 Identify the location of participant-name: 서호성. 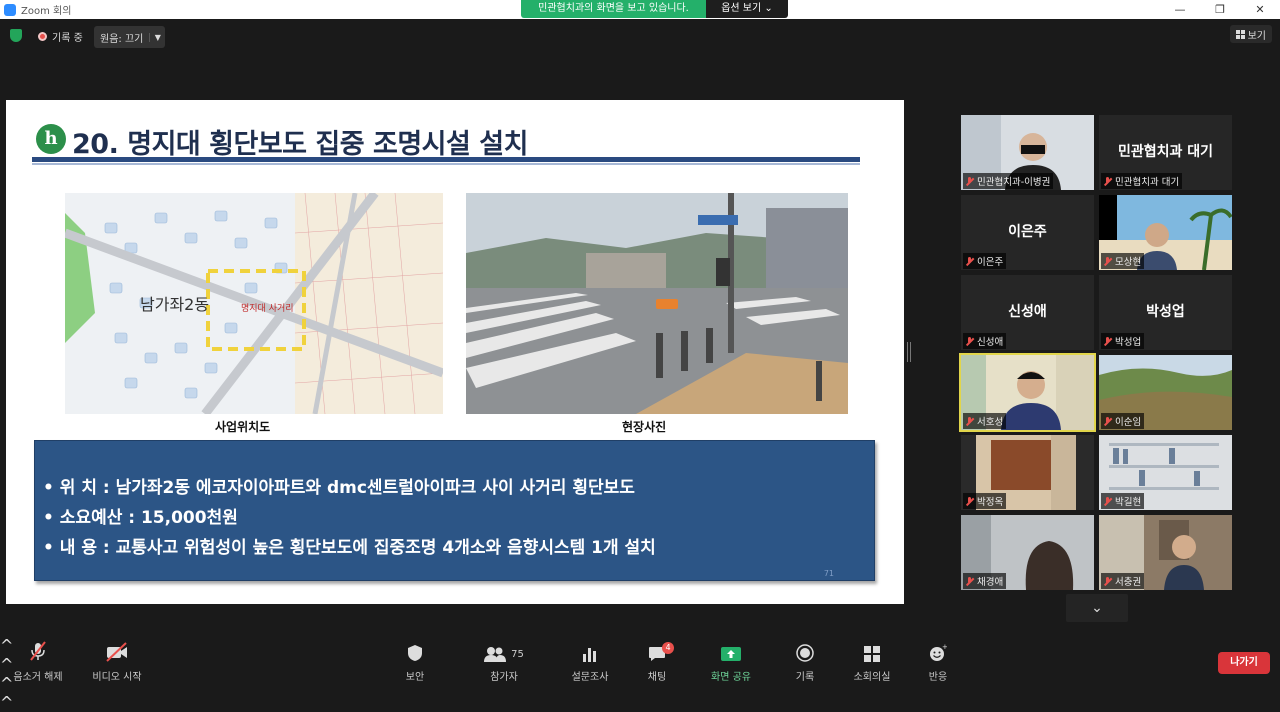
(990, 422).